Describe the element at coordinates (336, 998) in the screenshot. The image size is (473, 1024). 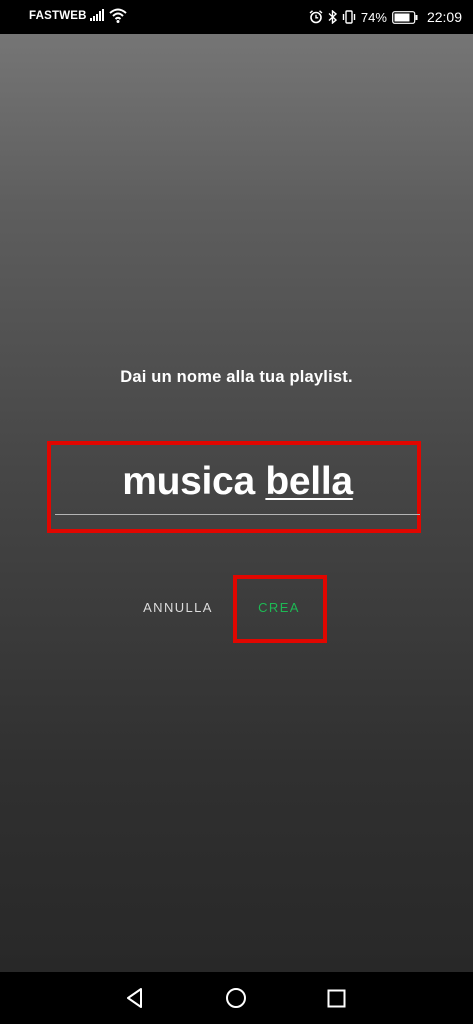
I see `recents-icon` at that location.